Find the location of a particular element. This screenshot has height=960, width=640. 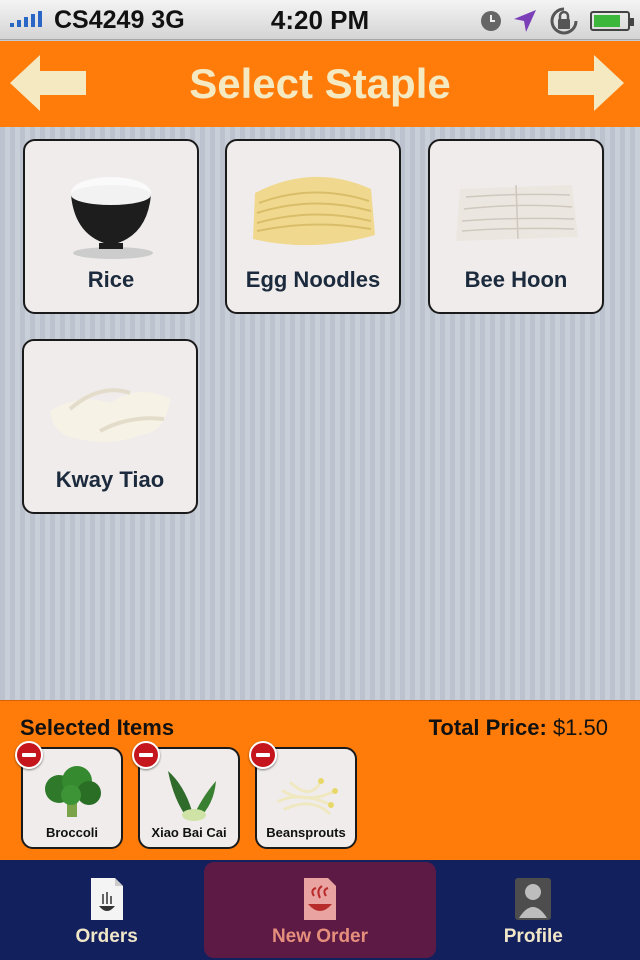

staple-label: Egg Noodles is located at coordinates (313, 279).